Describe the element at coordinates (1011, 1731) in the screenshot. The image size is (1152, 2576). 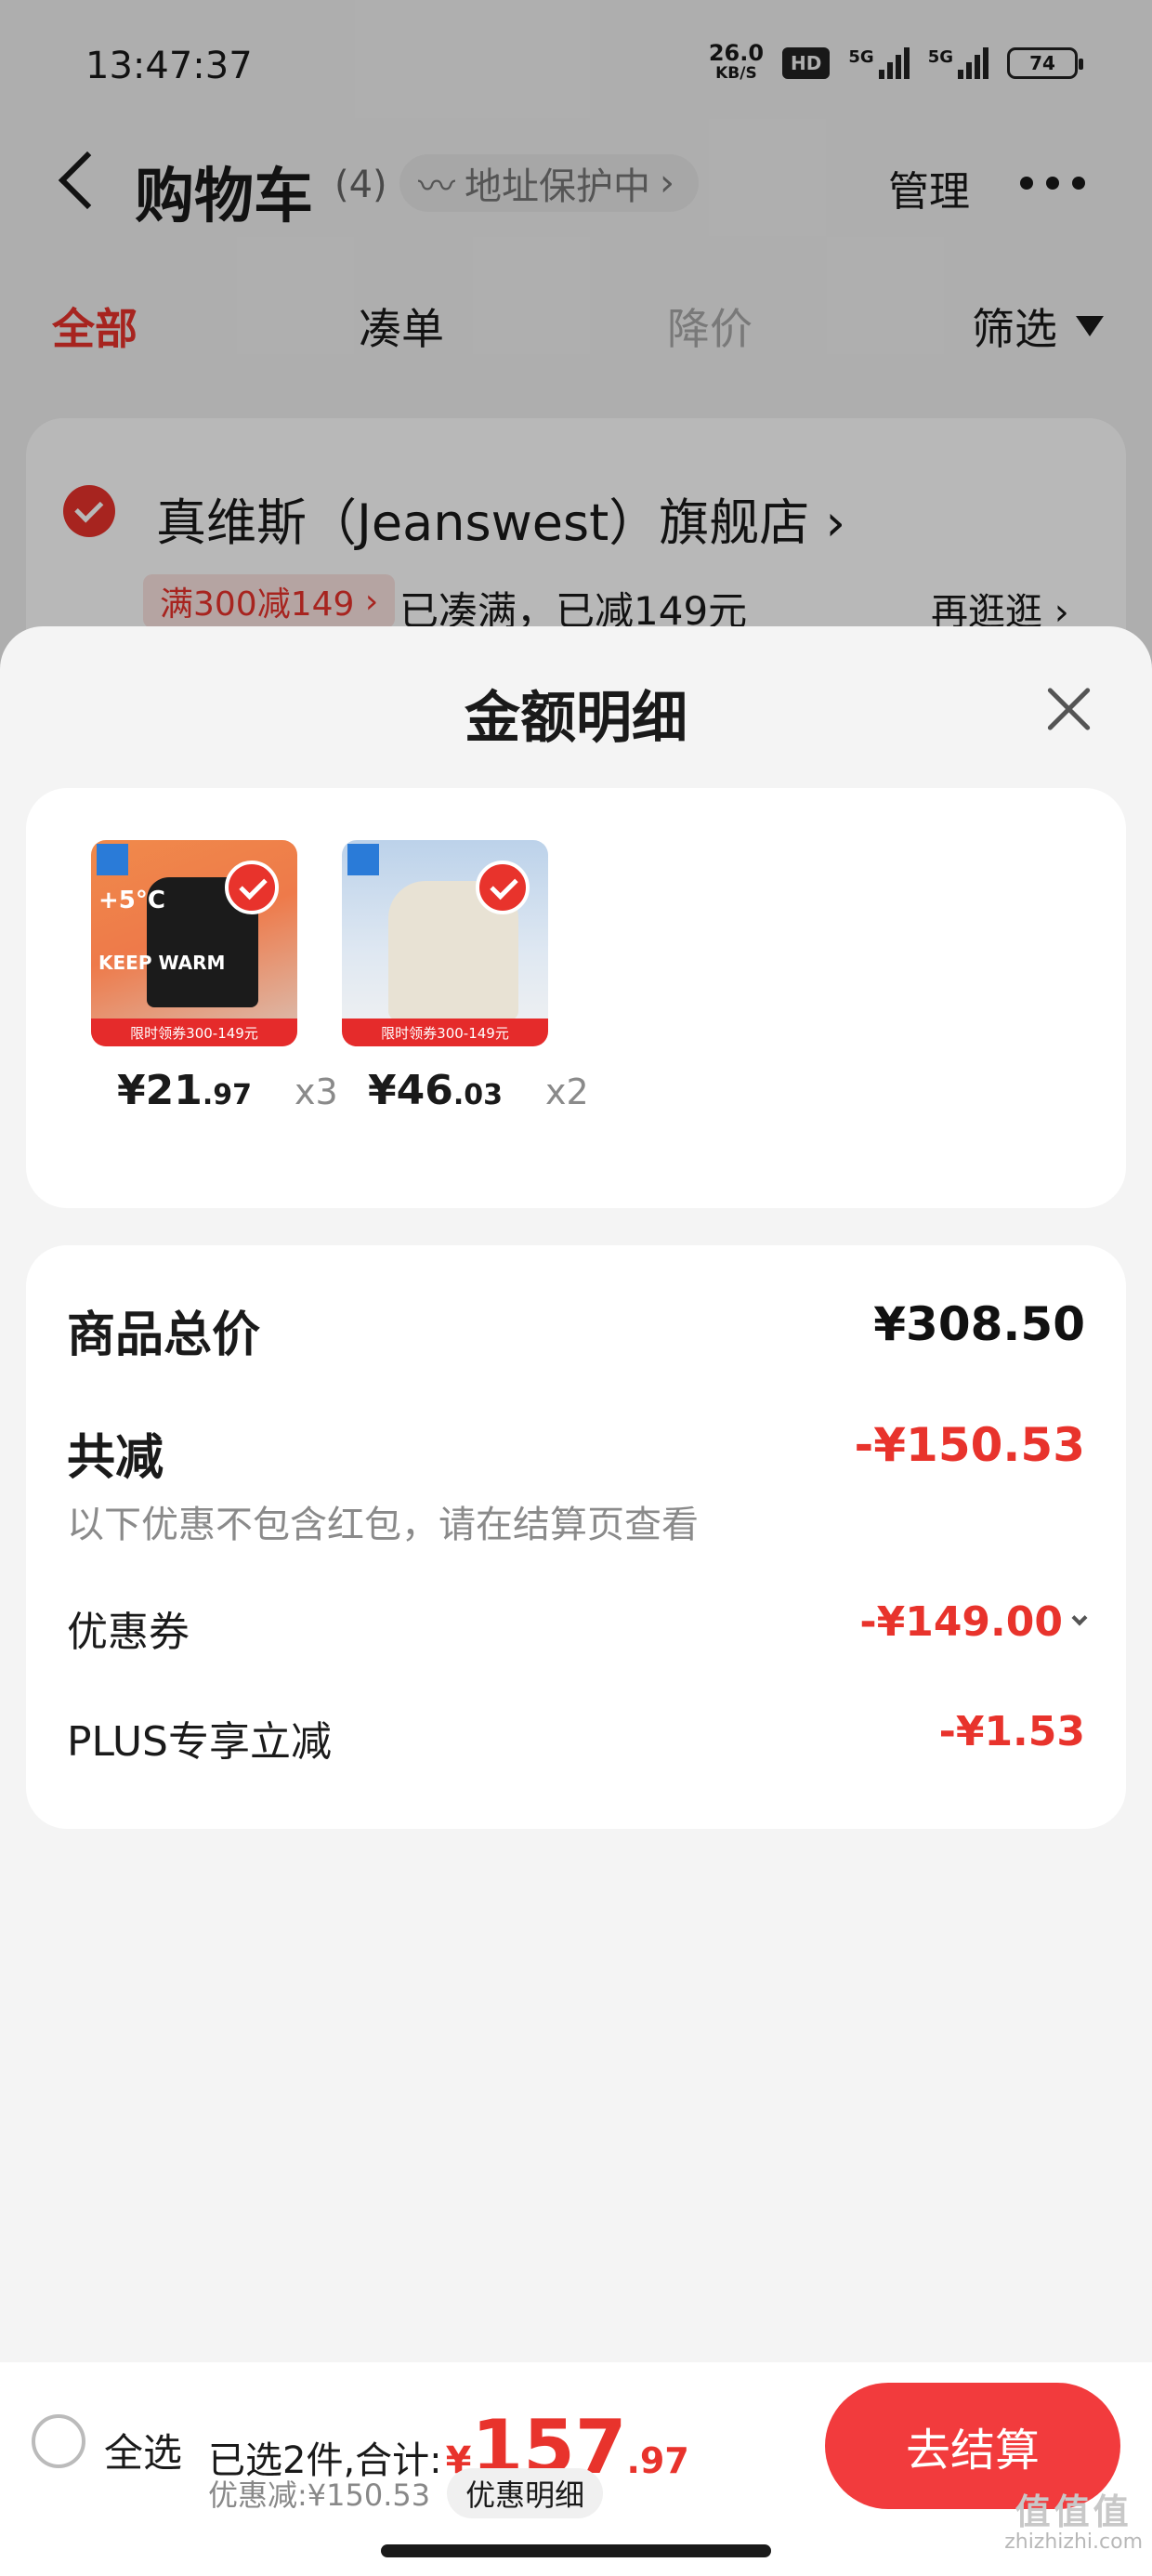
I see `plus-discount-amount: -¥1.53` at that location.